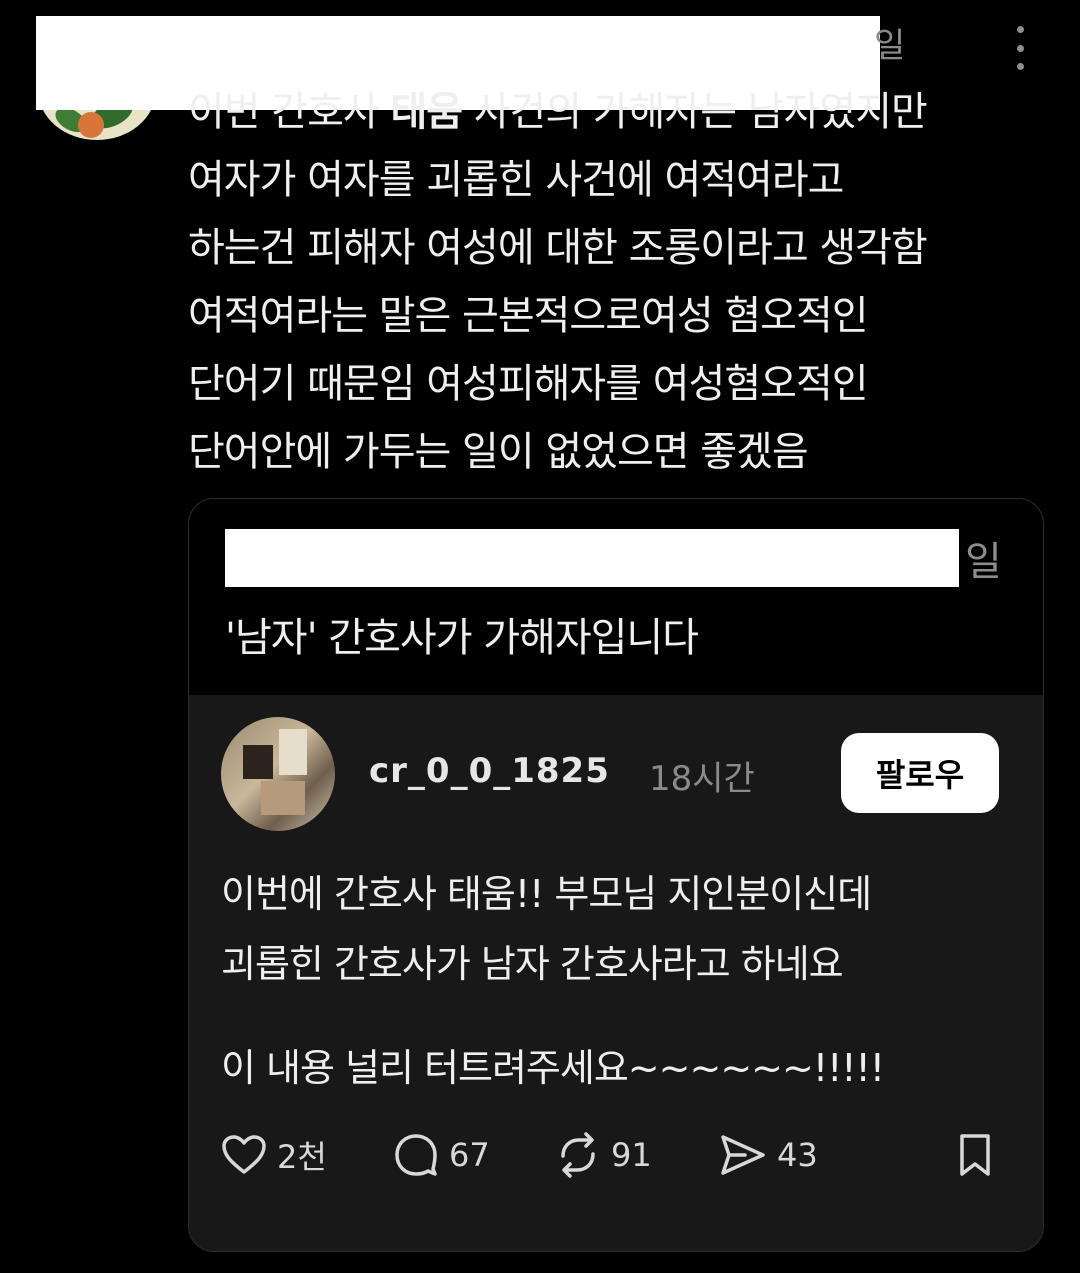 This screenshot has width=1080, height=1273. What do you see at coordinates (616, 597) in the screenshot?
I see `quoted-header: 일 '남자' 간호사가 가해자입니다` at bounding box center [616, 597].